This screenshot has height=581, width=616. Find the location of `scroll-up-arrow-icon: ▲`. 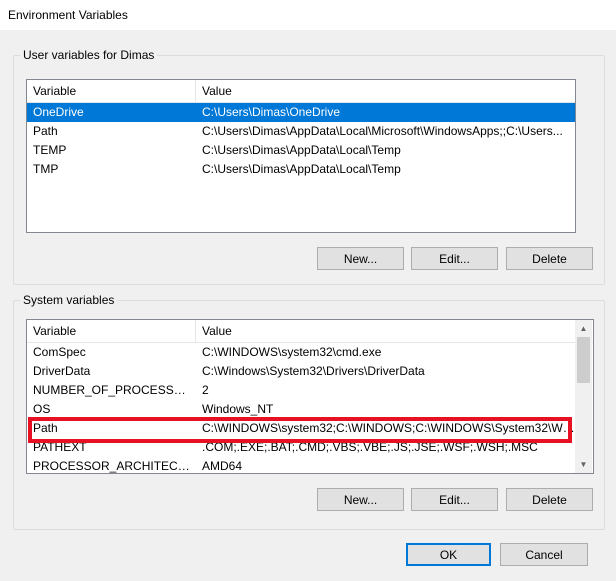

scroll-up-arrow-icon: ▲ is located at coordinates (583, 328).